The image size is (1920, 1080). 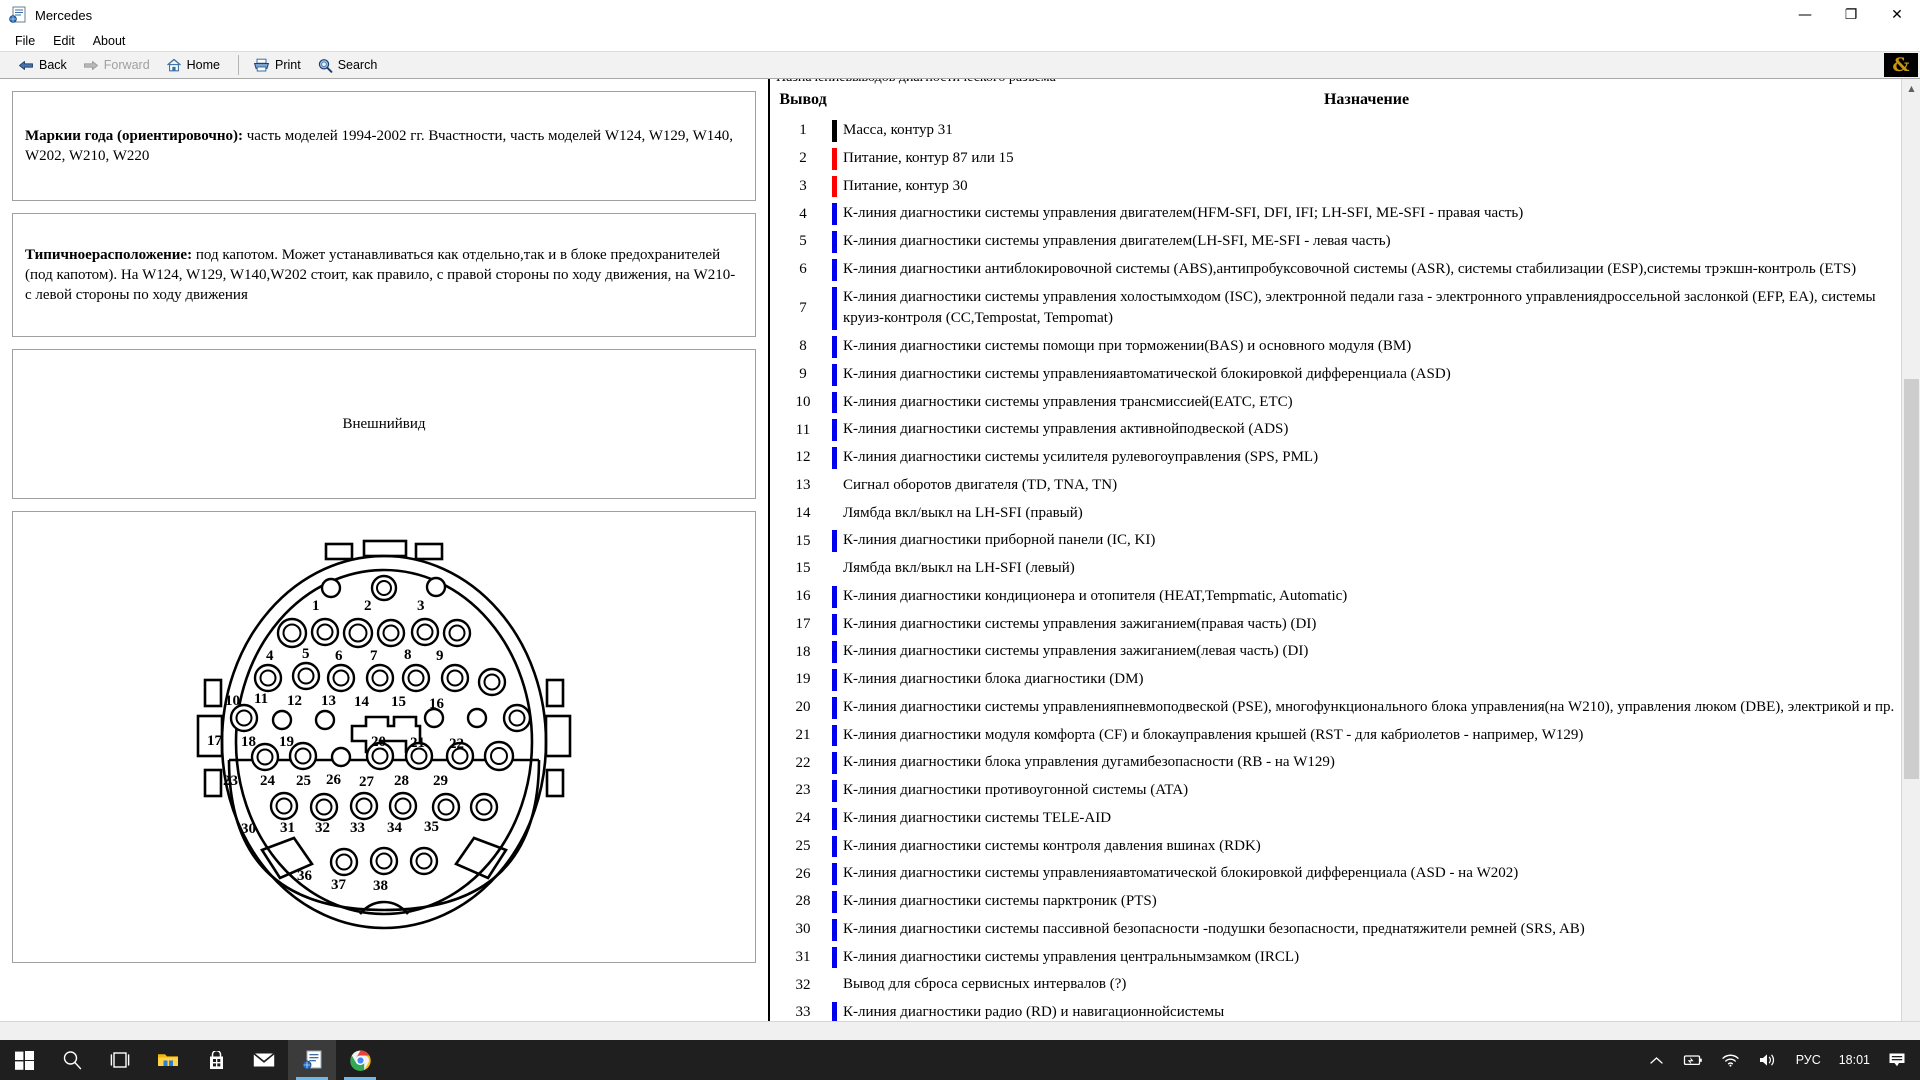 What do you see at coordinates (803, 374) in the screenshot?
I see `pin-number-cell: 9` at bounding box center [803, 374].